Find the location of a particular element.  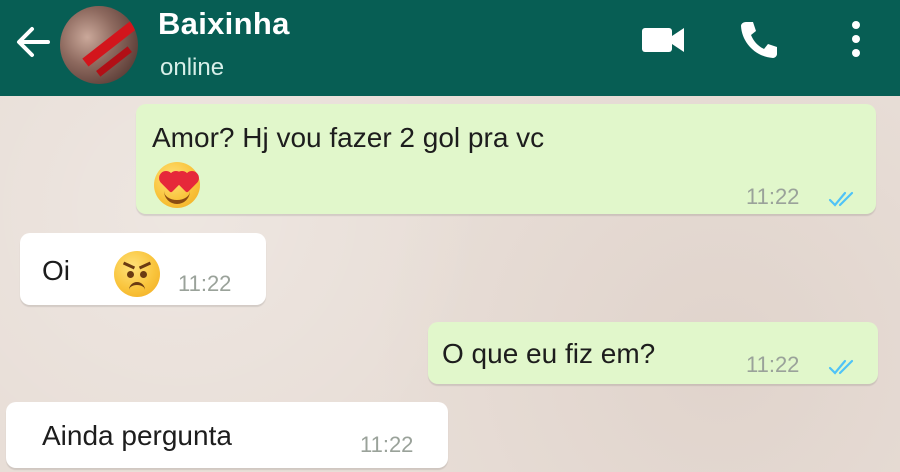

more-vert-icon is located at coordinates (856, 39).